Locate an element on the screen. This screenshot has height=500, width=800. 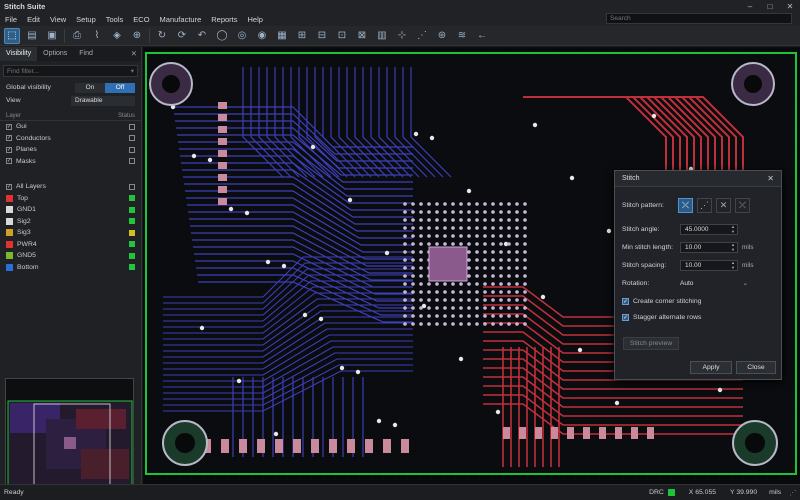
layer-row-sig3: Sig3 is located at coordinates (70, 233).